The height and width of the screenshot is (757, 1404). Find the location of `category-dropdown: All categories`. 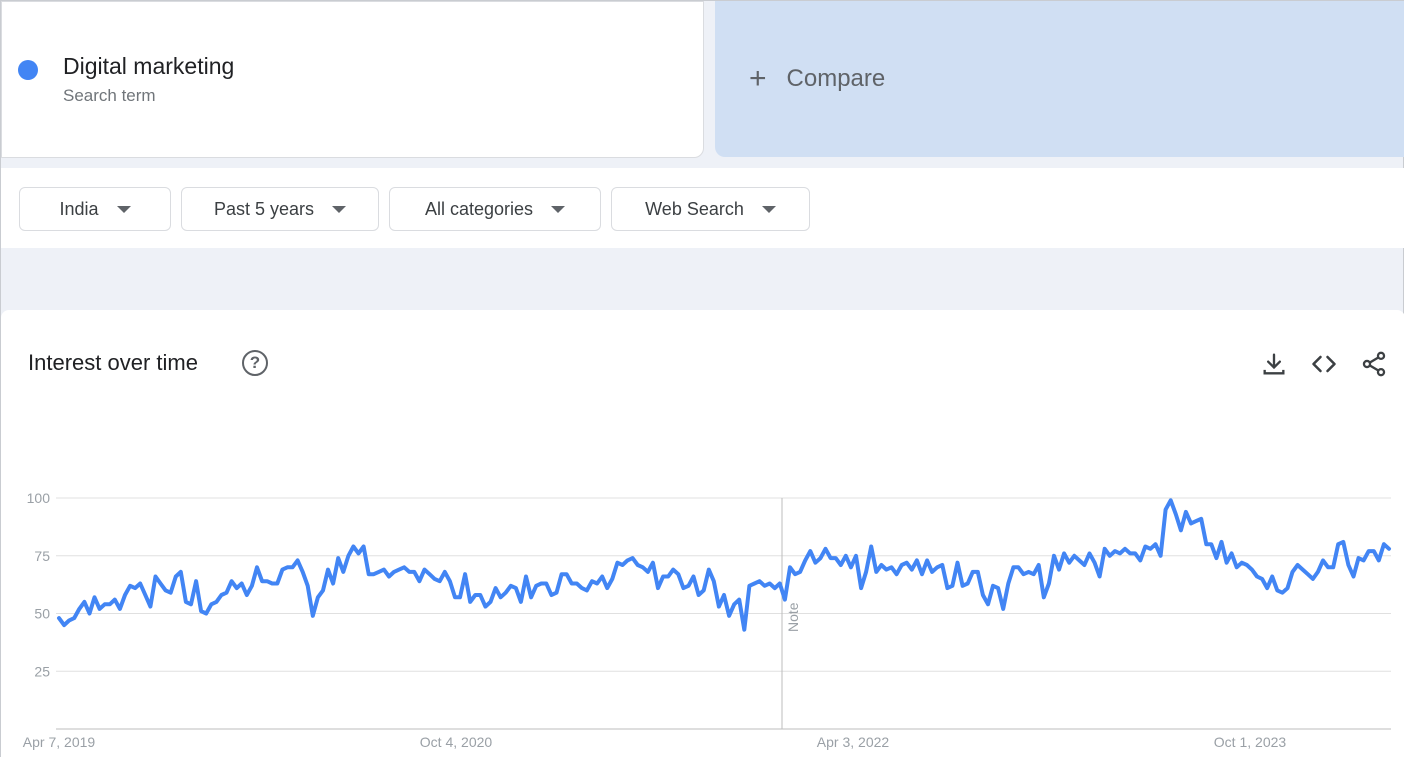

category-dropdown: All categories is located at coordinates (495, 209).